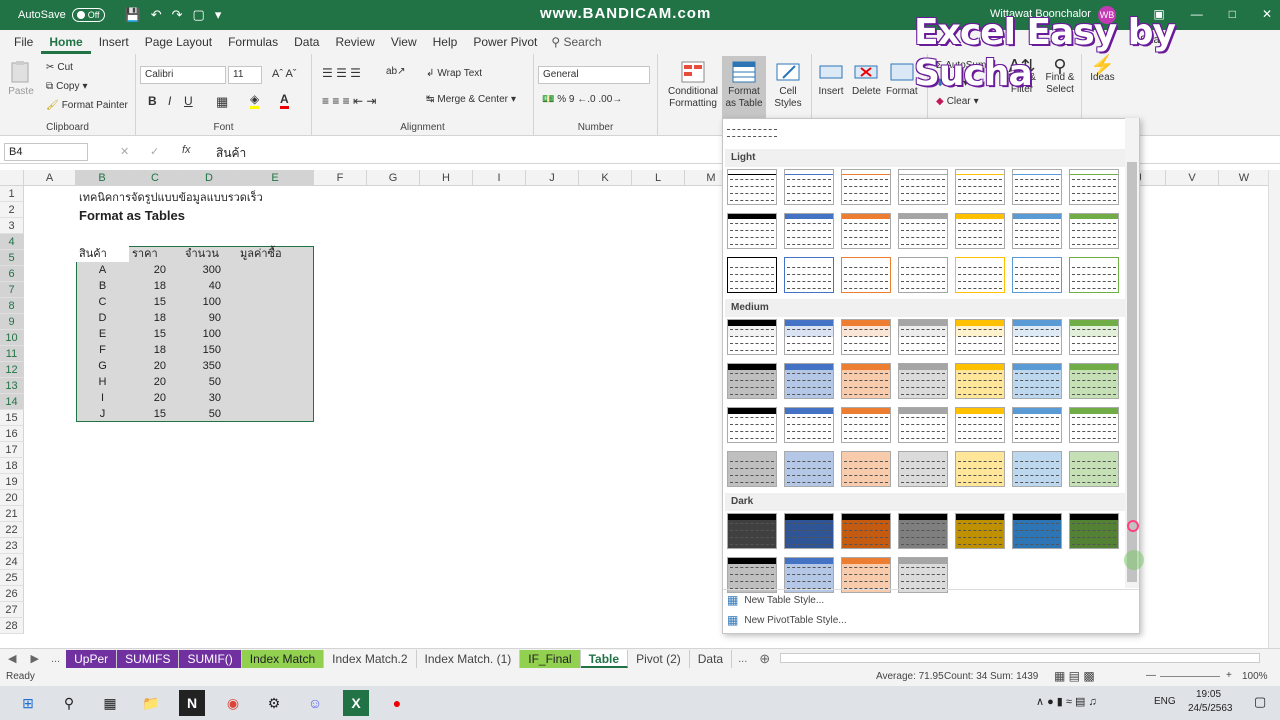 Image resolution: width=1280 pixels, height=720 pixels. What do you see at coordinates (133, 15) in the screenshot?
I see `save-icon: 💾` at bounding box center [133, 15].